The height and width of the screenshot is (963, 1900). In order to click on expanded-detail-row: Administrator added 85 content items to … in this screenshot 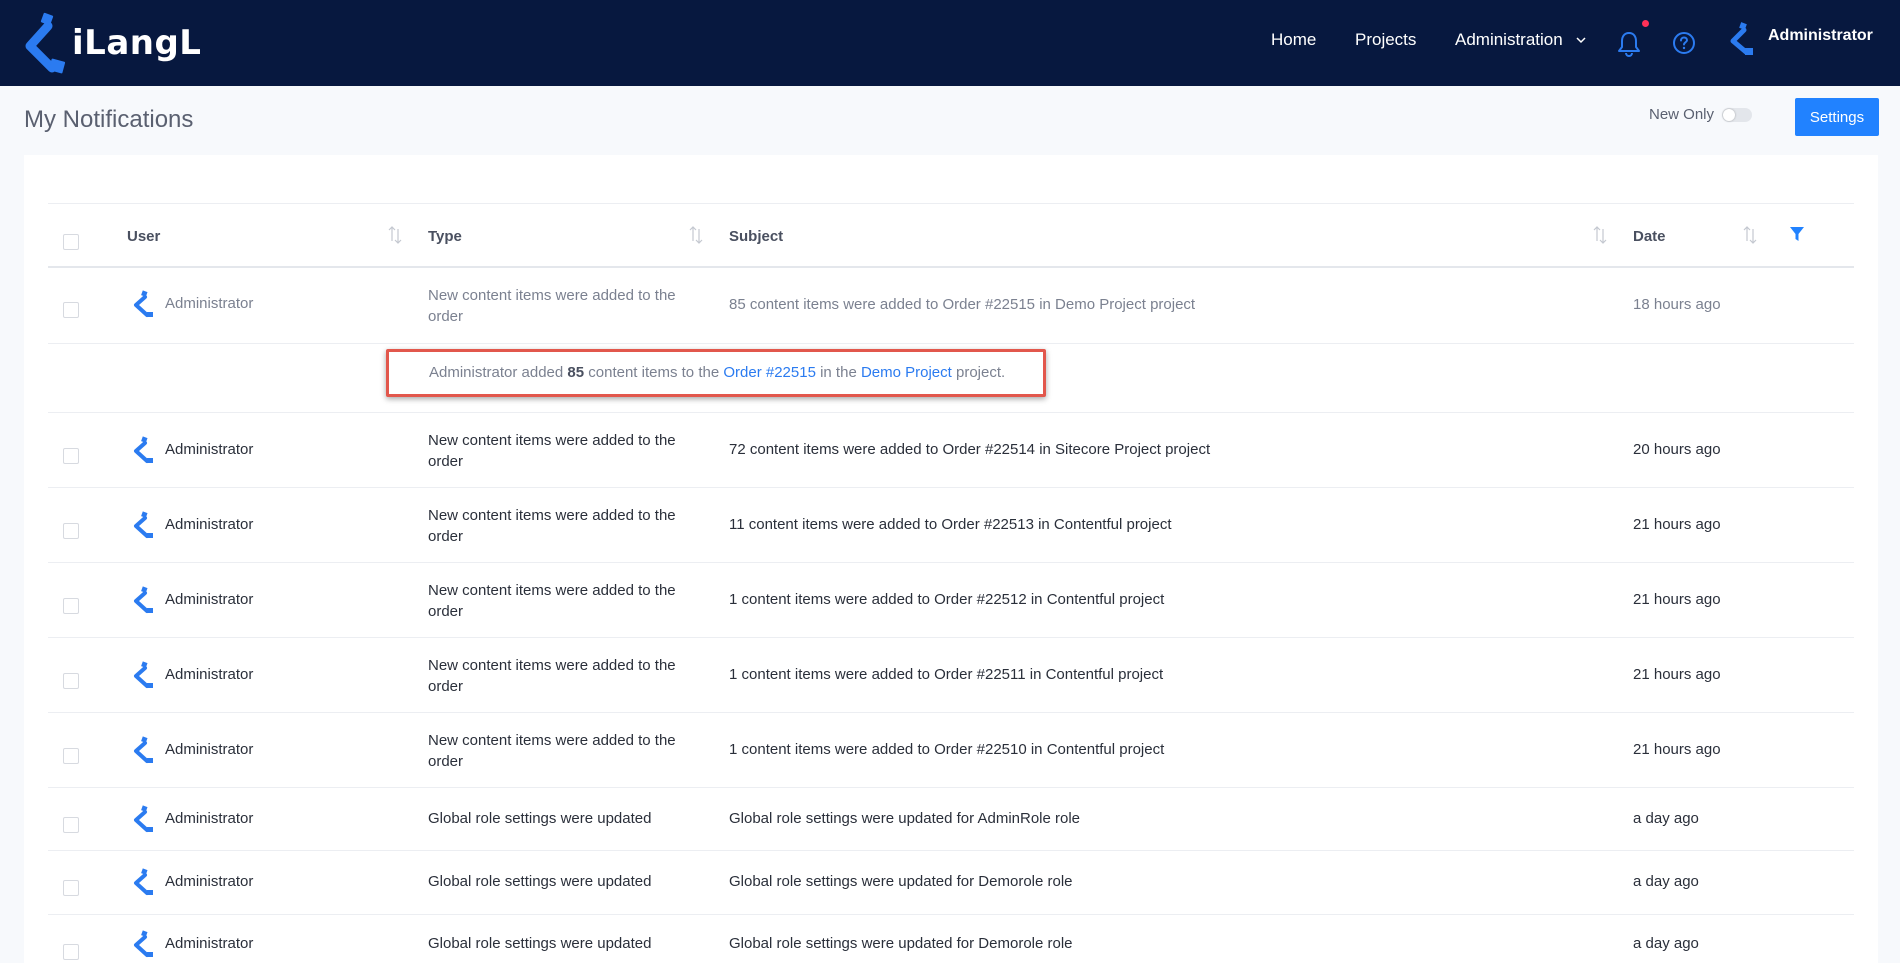, I will do `click(951, 378)`.